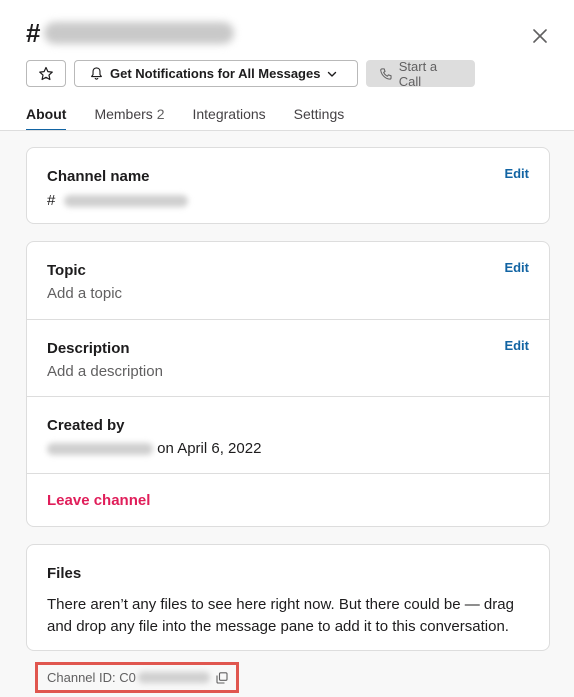 Image resolution: width=574 pixels, height=697 pixels. Describe the element at coordinates (64, 573) in the screenshot. I see `files-label: Files` at that location.